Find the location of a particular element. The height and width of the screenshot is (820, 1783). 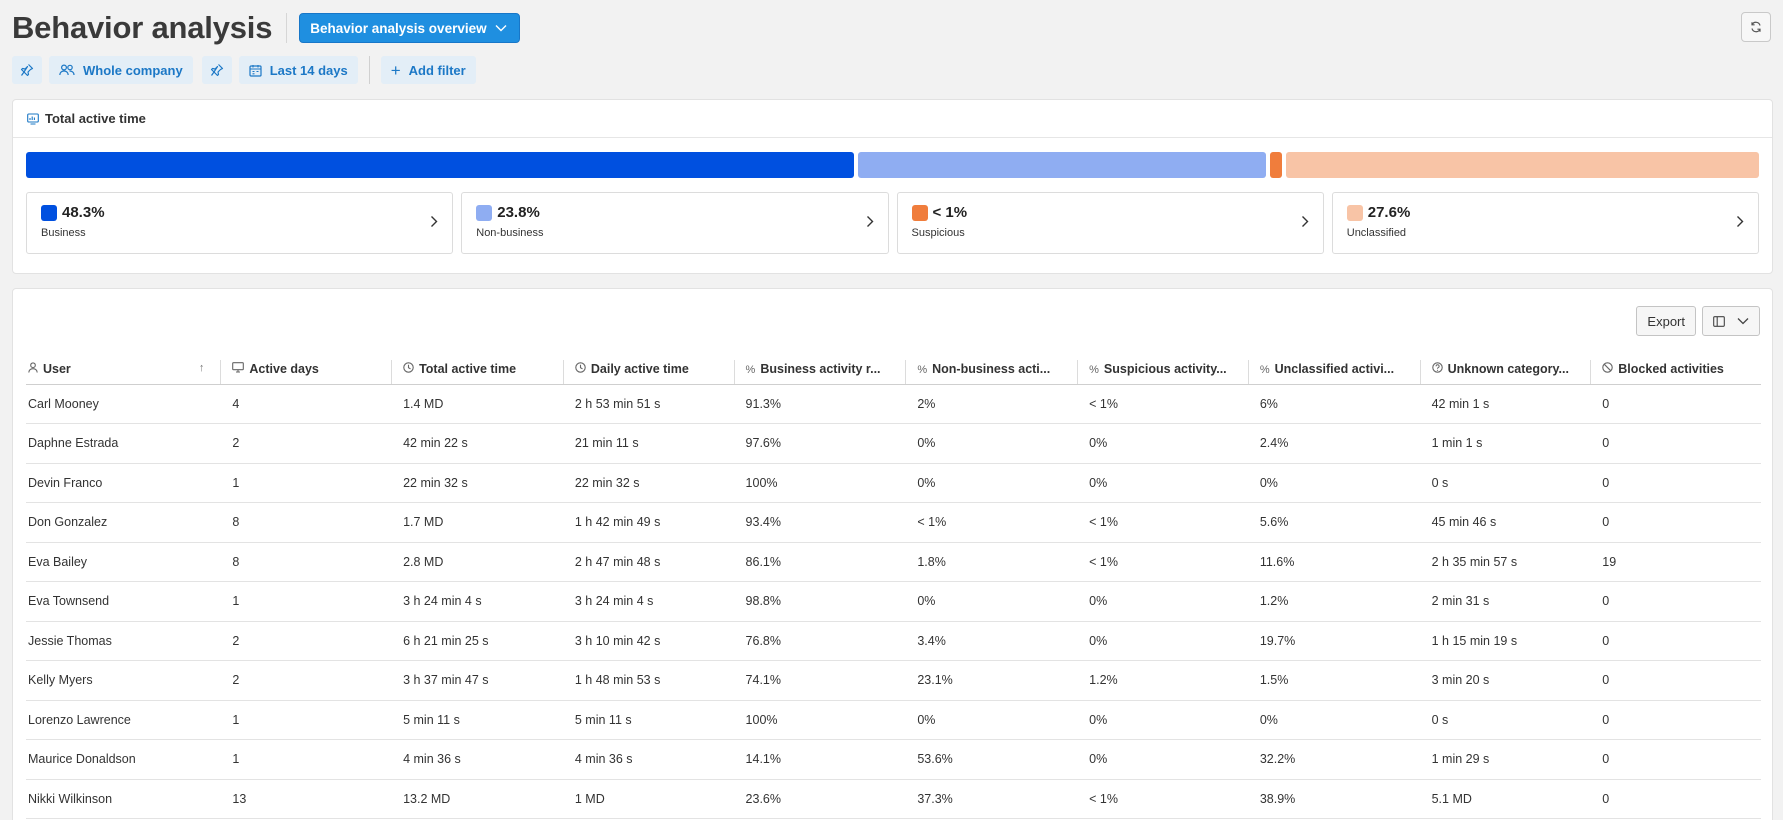

table-cell: 86.1% is located at coordinates (819, 562).